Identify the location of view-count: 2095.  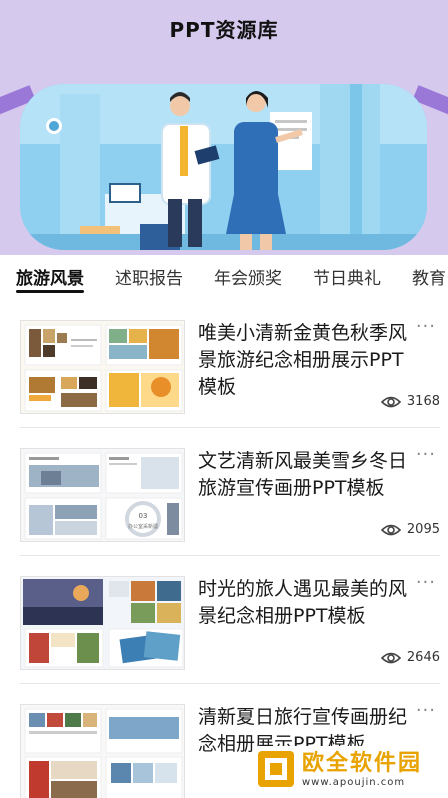
(410, 529).